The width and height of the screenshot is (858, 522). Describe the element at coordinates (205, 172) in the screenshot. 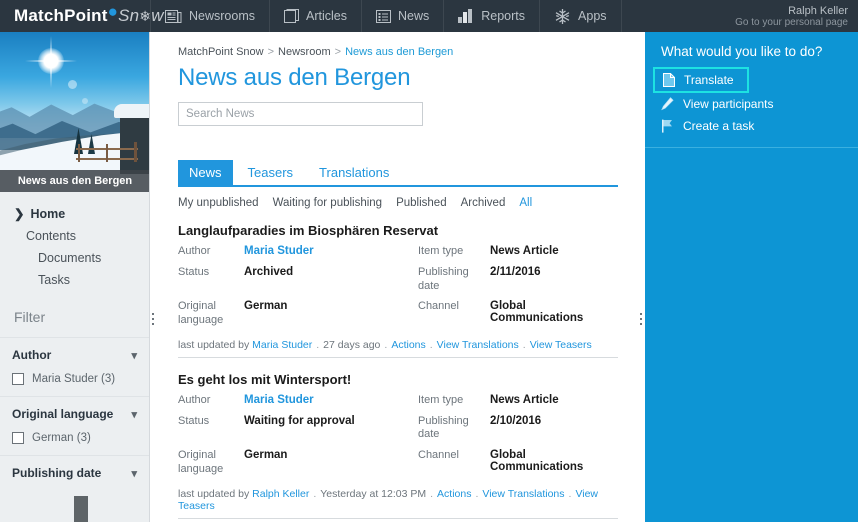

I see `tab-news: News` at that location.